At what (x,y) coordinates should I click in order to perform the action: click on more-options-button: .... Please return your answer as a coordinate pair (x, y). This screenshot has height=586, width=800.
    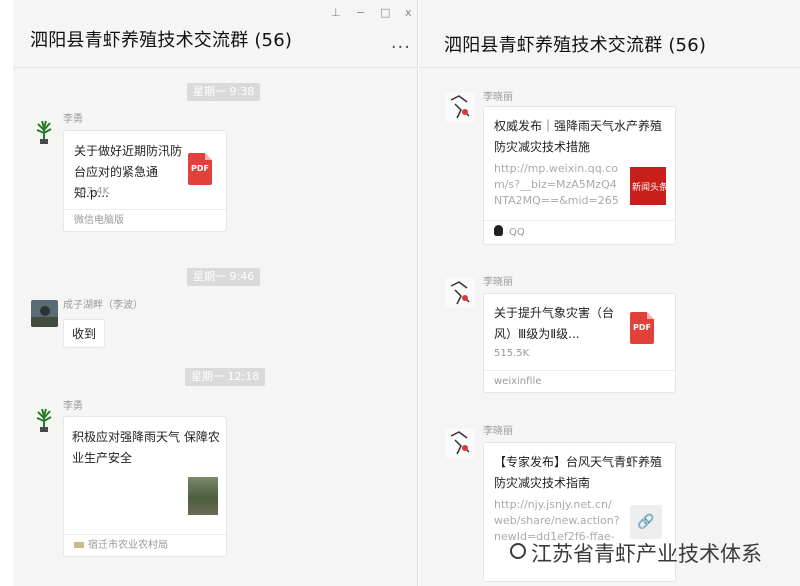
    Looking at the image, I should click on (401, 42).